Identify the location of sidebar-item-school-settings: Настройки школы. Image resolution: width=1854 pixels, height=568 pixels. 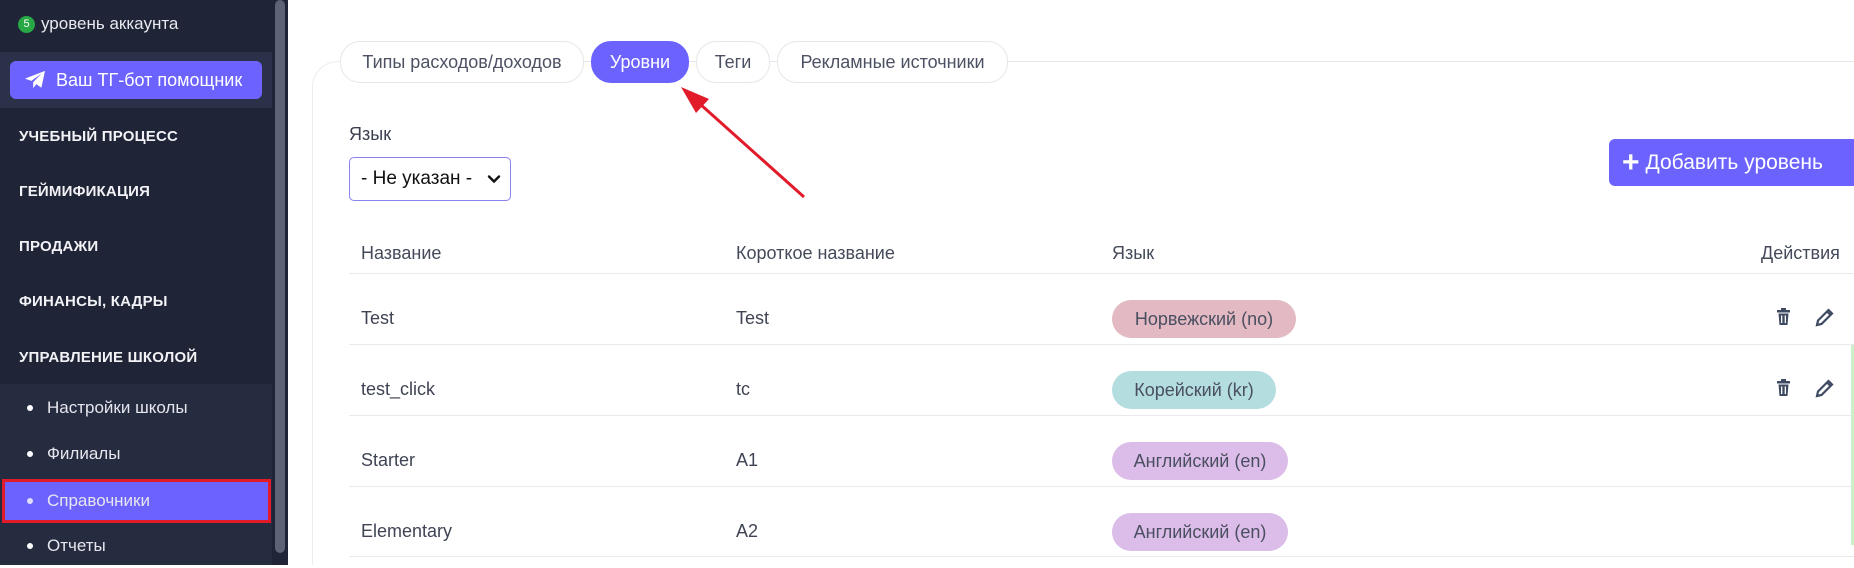
(136, 408).